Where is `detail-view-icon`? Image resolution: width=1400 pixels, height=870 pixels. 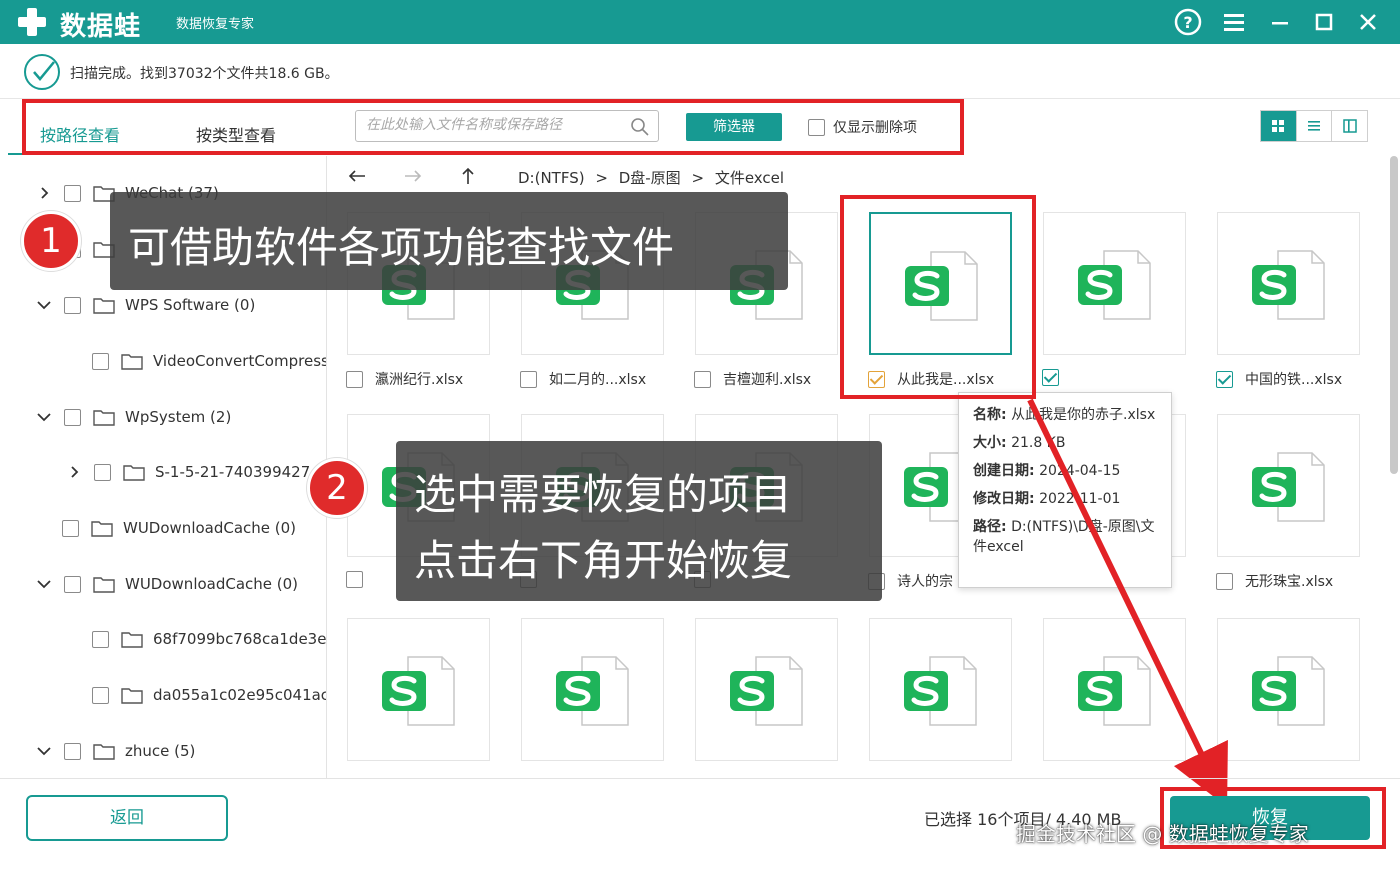
detail-view-icon is located at coordinates (1349, 126).